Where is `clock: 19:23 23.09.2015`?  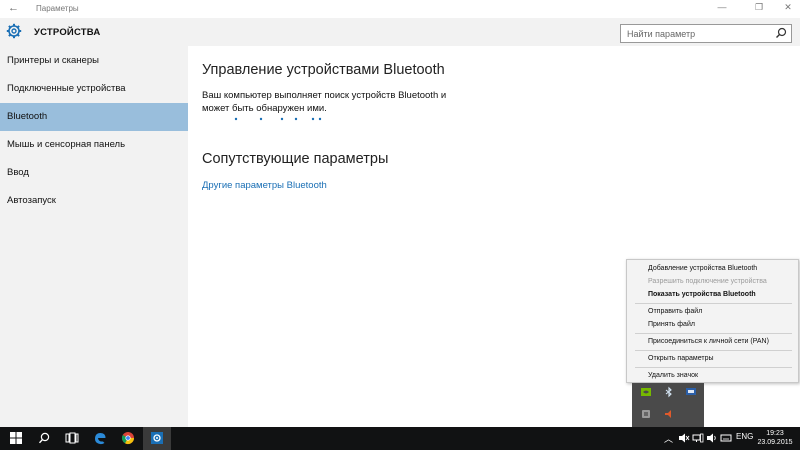 clock: 19:23 23.09.2015 is located at coordinates (775, 438).